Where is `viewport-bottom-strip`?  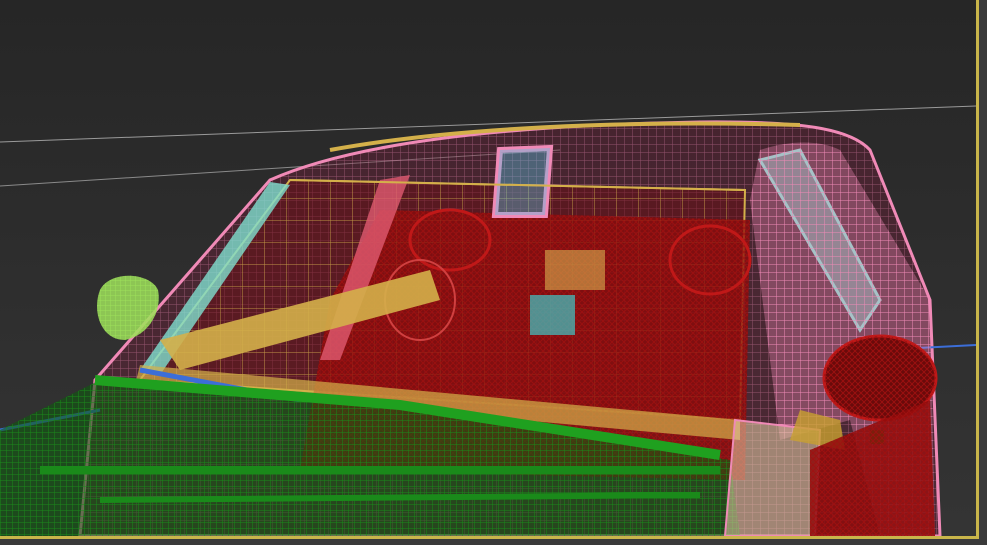
viewport-bottom-strip is located at coordinates (493, 542).